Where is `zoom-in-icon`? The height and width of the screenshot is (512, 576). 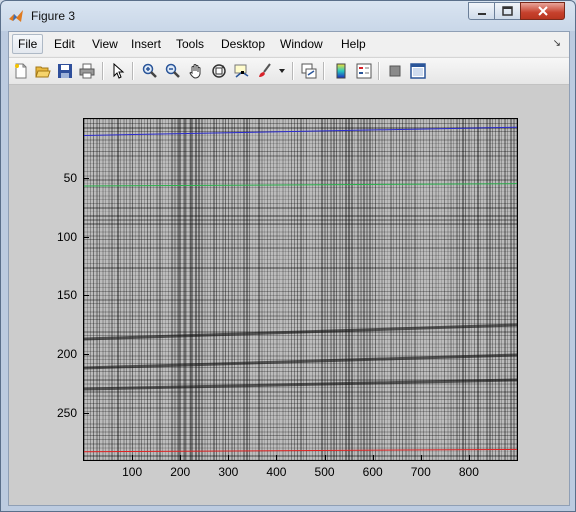 zoom-in-icon is located at coordinates (149, 70).